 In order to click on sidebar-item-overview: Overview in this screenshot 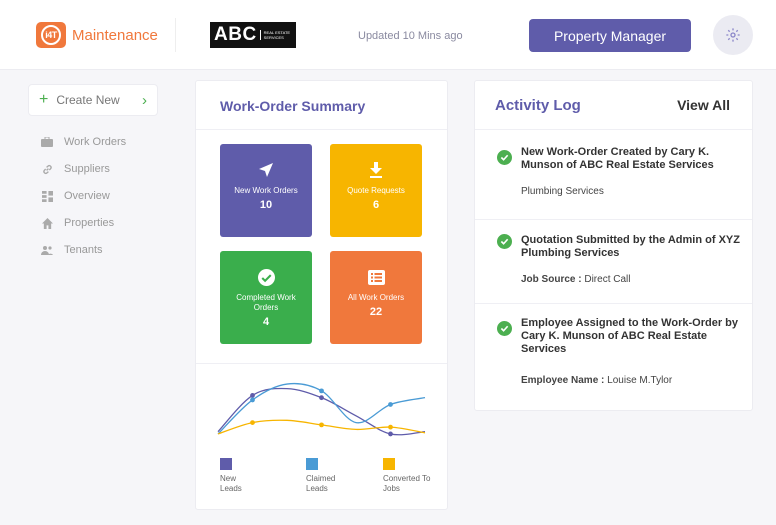, I will do `click(75, 196)`.